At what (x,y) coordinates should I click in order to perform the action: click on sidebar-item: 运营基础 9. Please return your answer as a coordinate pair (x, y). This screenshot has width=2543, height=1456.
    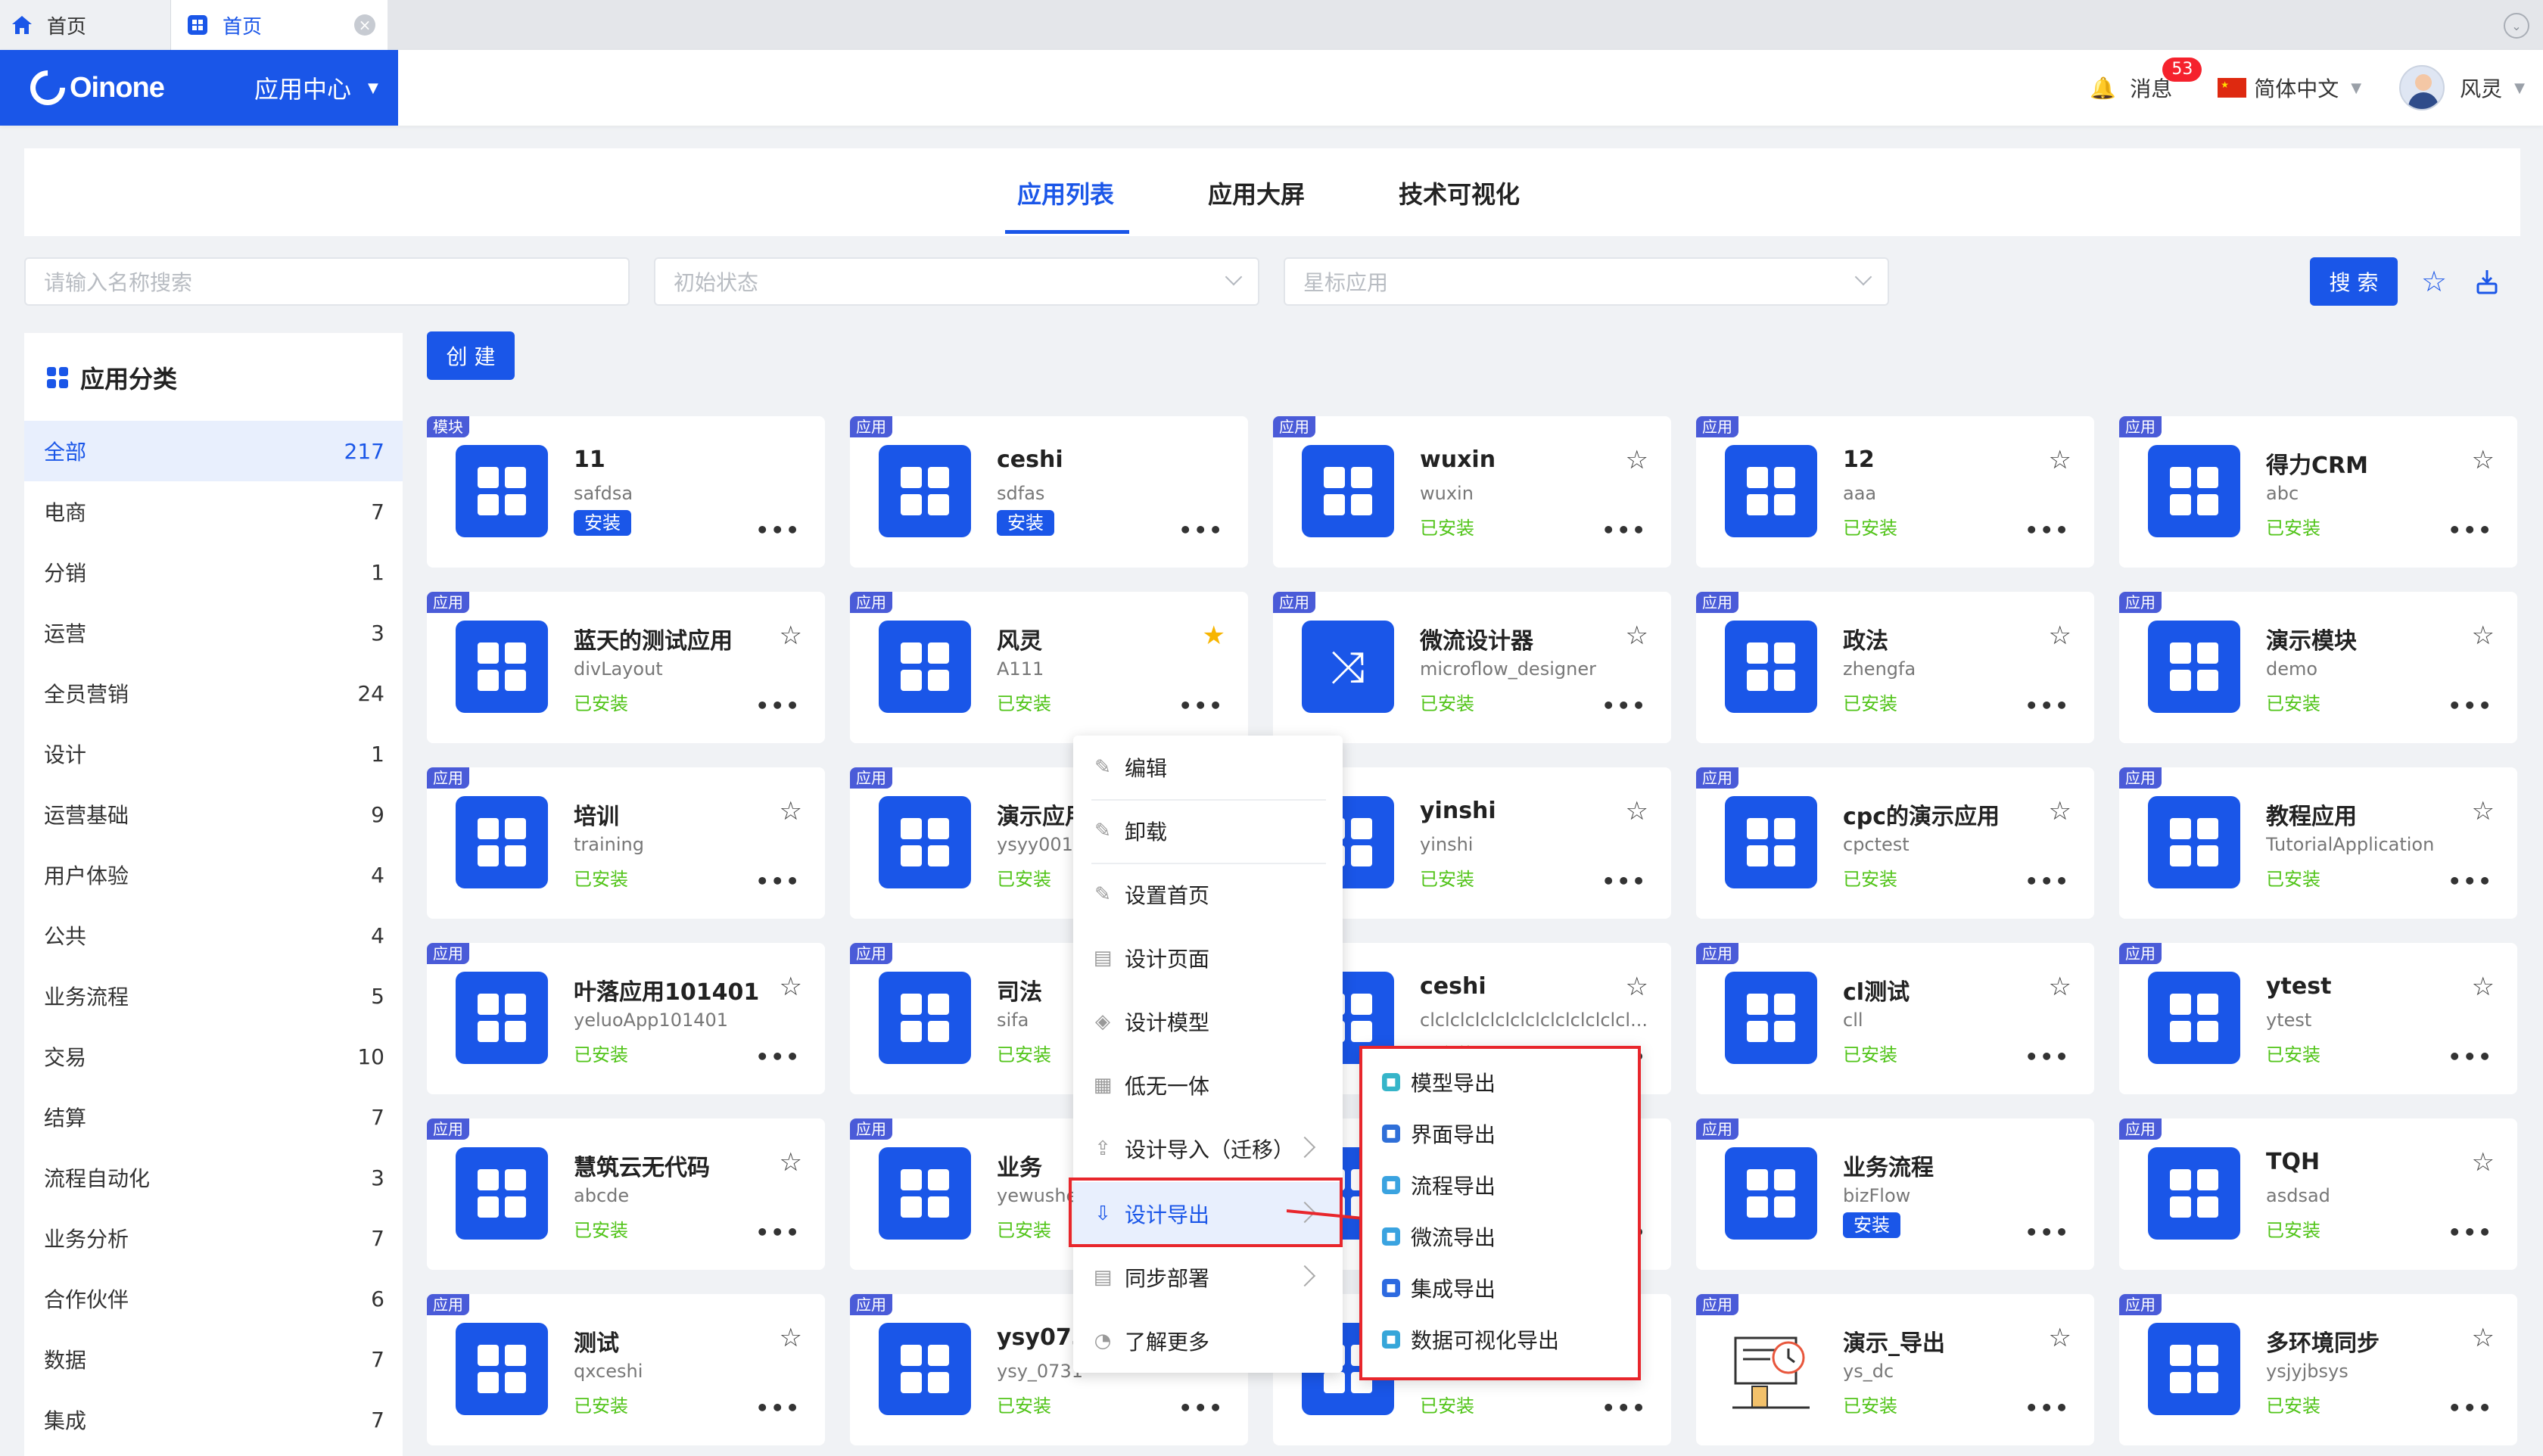
    Looking at the image, I should click on (213, 814).